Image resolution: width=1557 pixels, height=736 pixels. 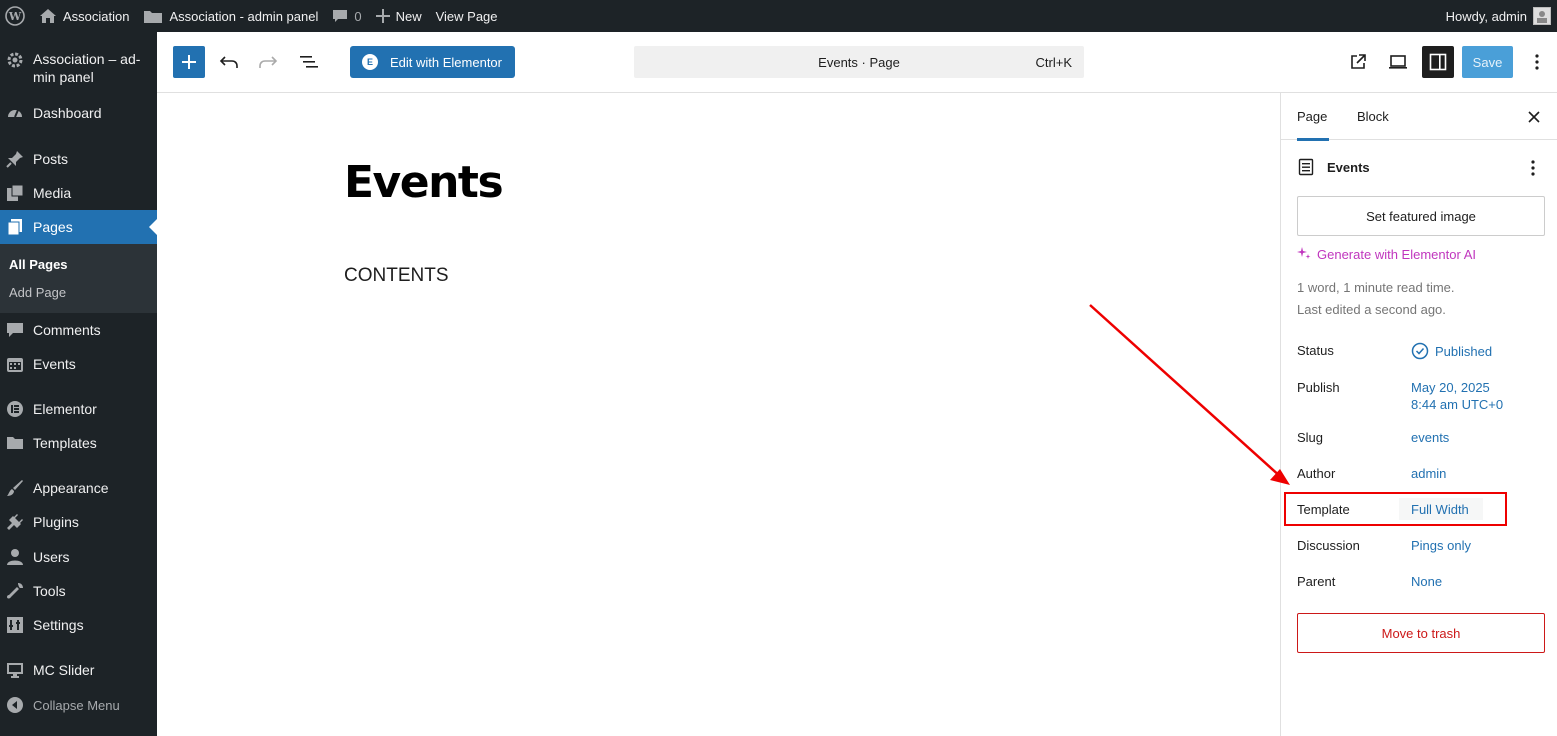 I want to click on new-content-link: New, so click(x=399, y=16).